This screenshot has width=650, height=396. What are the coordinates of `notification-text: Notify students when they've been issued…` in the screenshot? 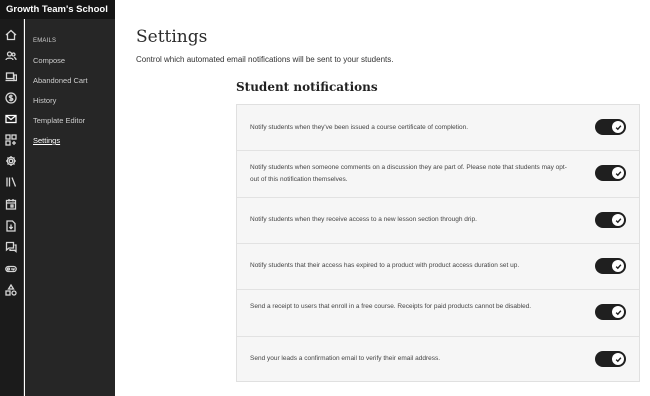 It's located at (359, 127).